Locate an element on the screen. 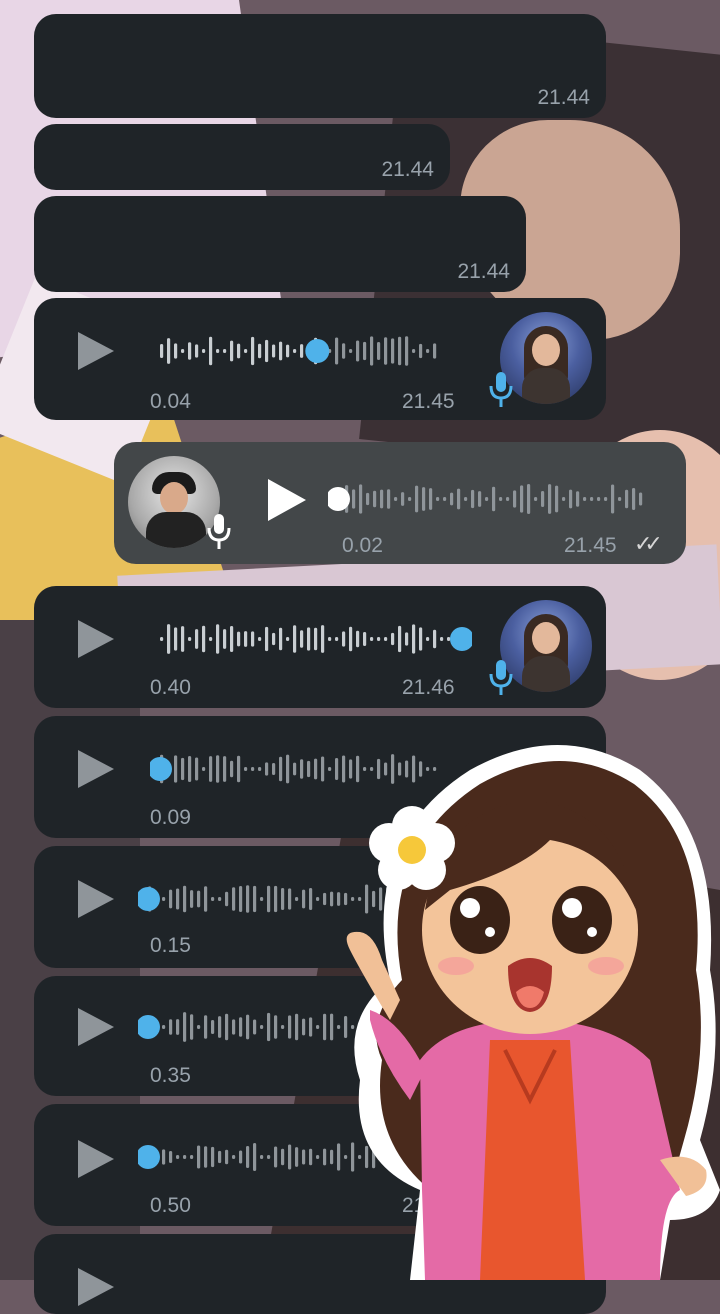  voice-message: 0.40 21.46 is located at coordinates (320, 647).